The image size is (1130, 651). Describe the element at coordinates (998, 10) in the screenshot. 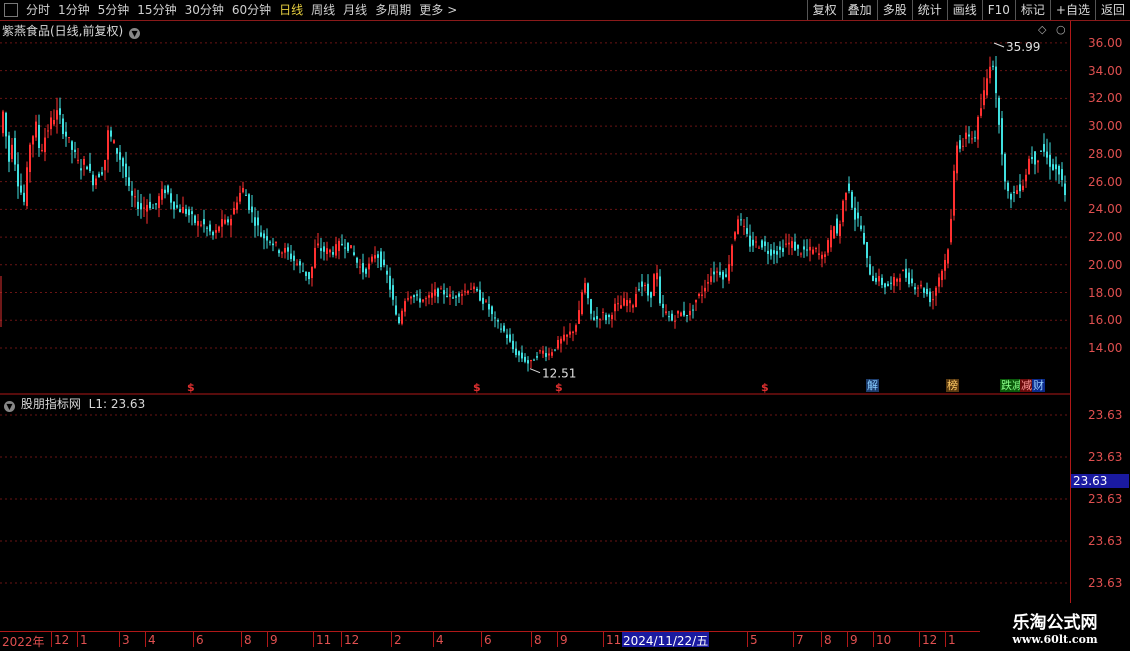

I see `toolbar-button-5: F10` at that location.